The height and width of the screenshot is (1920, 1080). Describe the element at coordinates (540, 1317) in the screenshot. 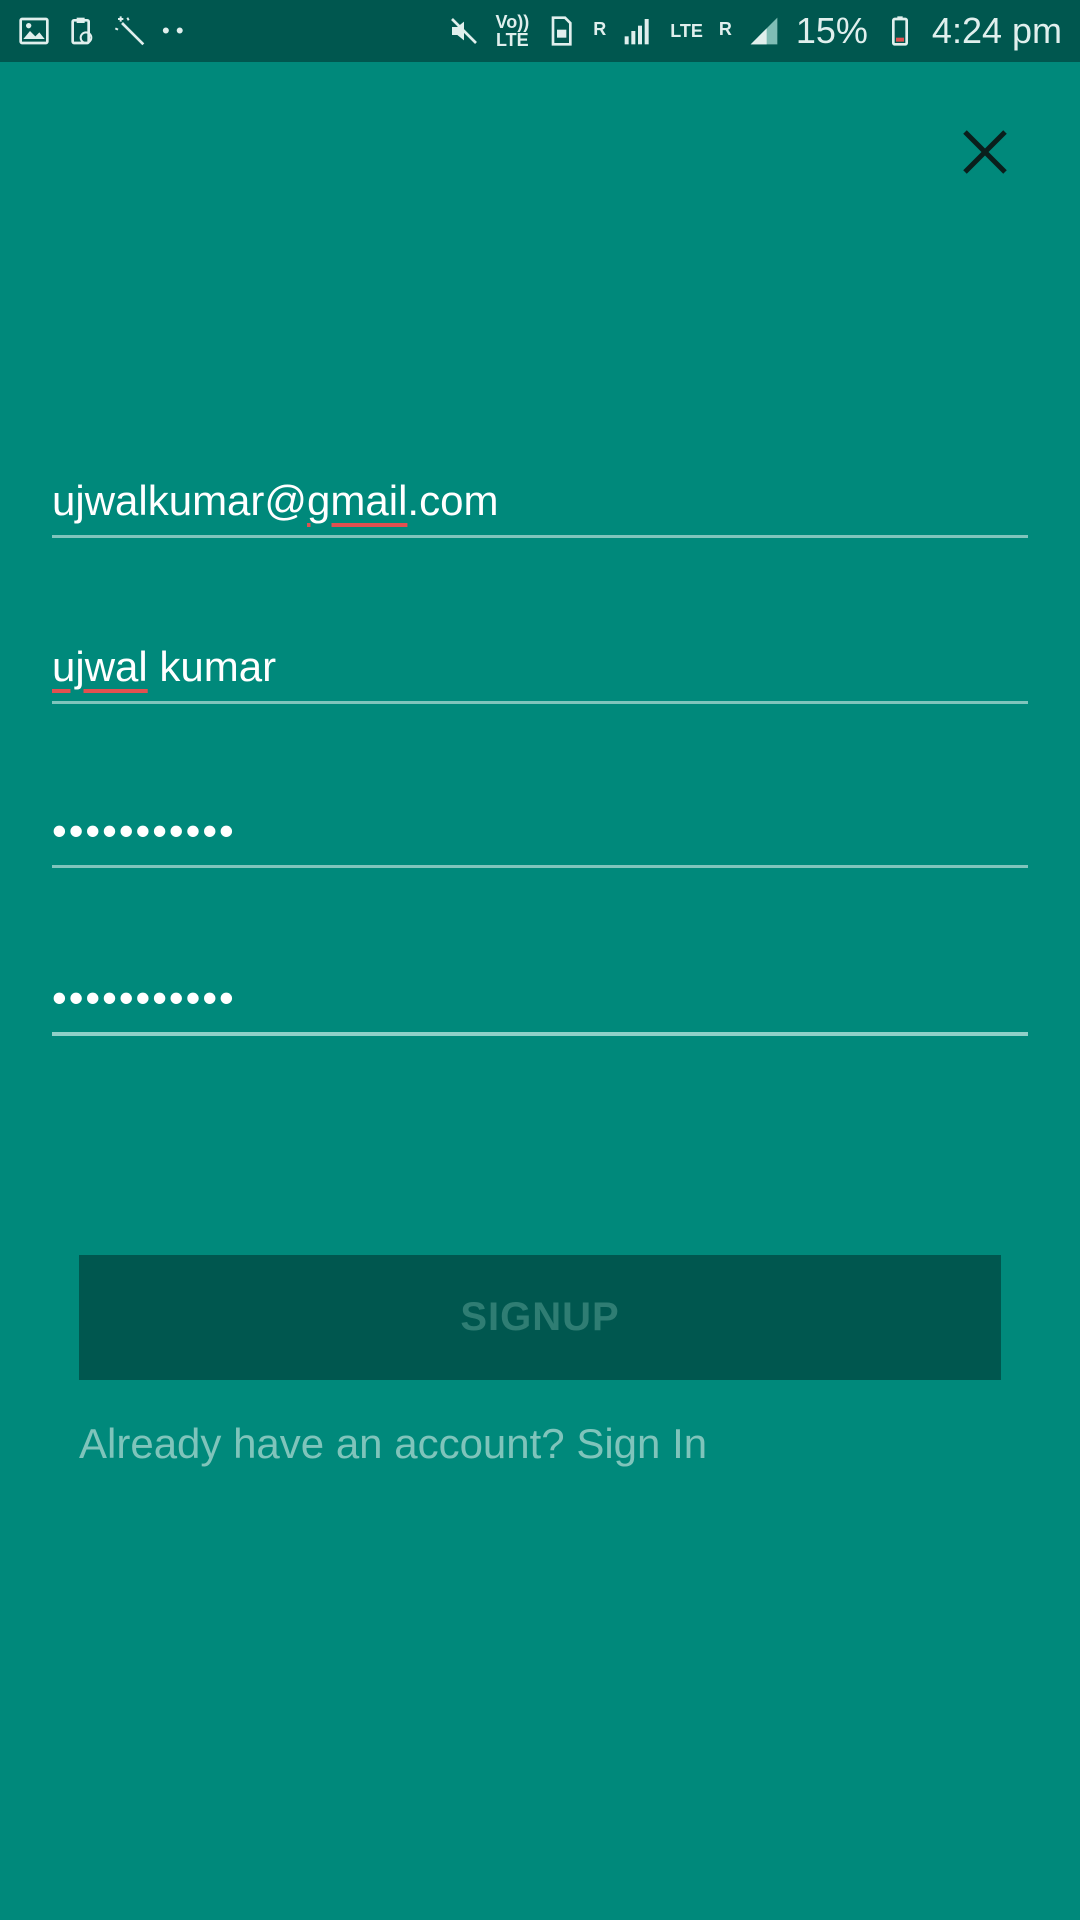

I see `signup-button: SIGNUP` at that location.